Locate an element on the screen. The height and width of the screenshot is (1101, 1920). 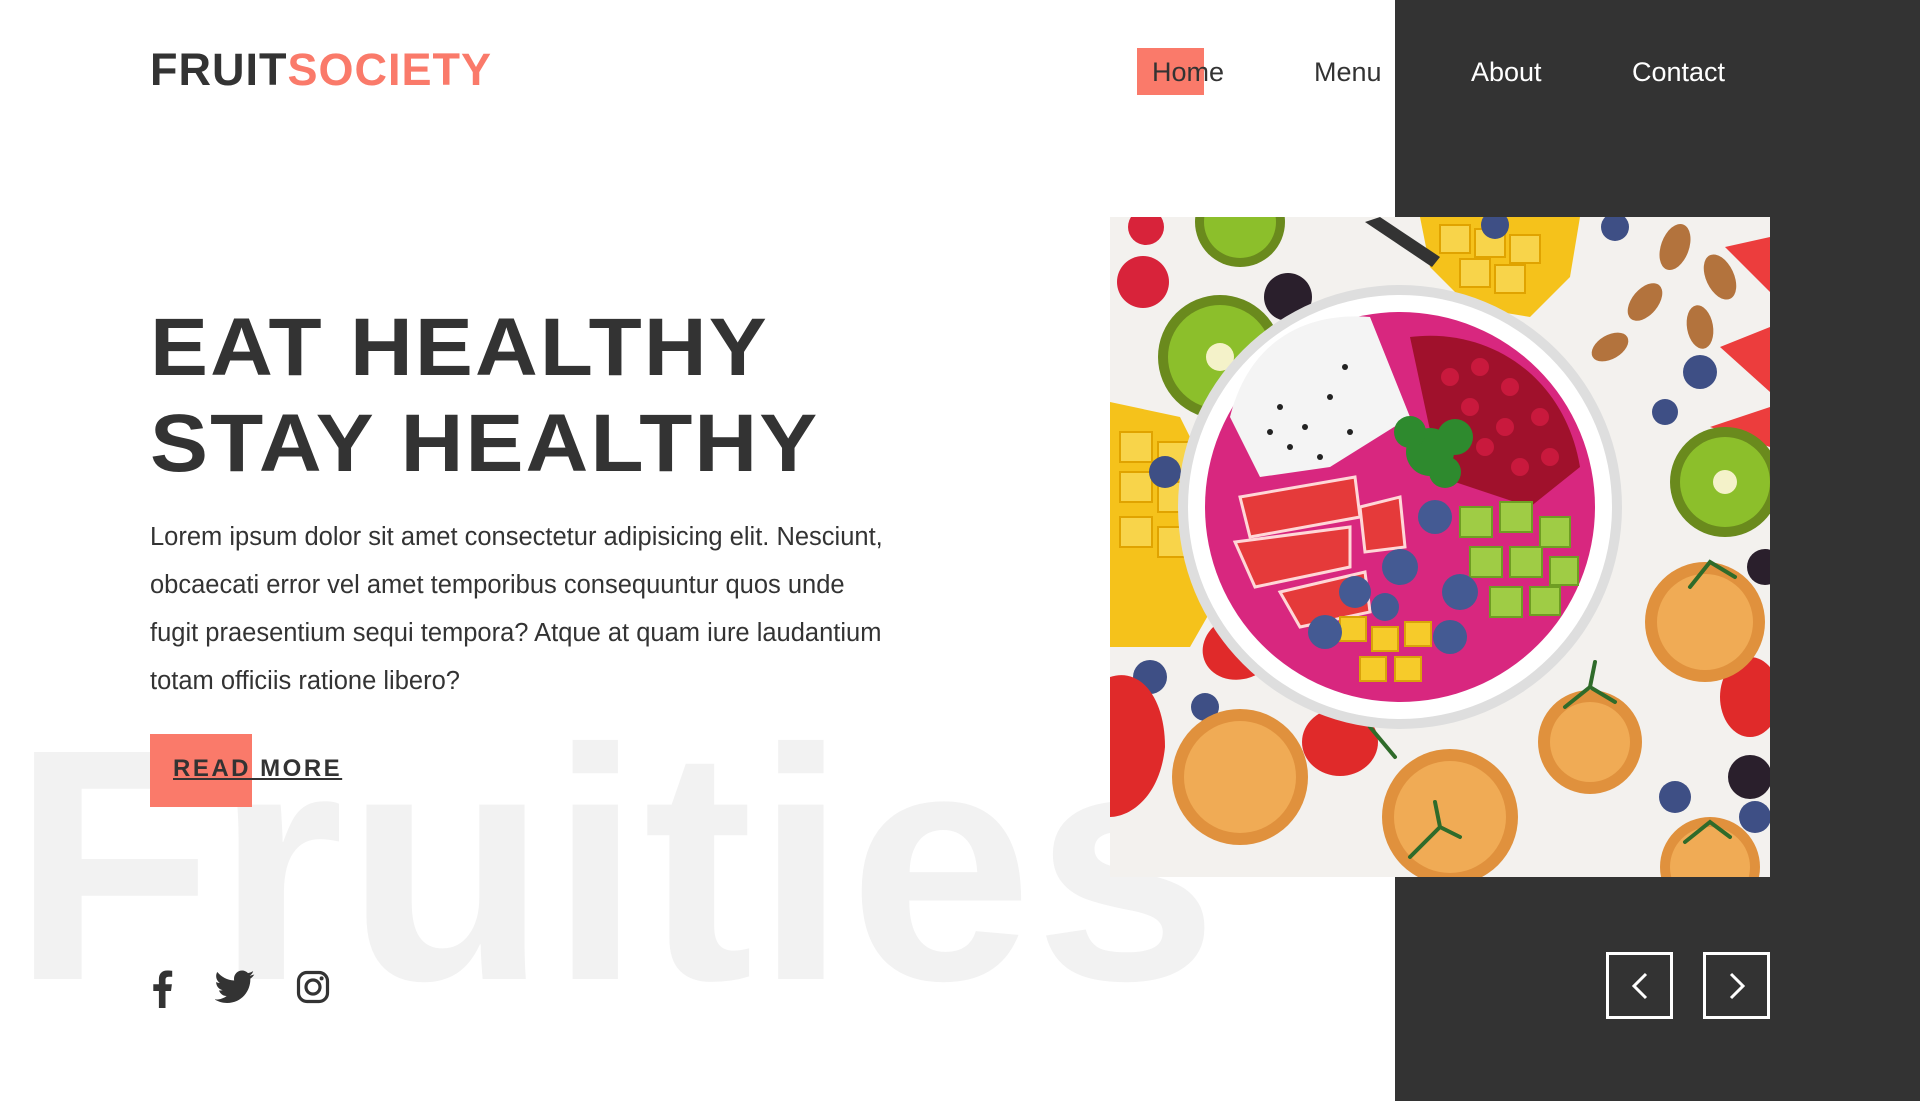
instagram-icon is located at coordinates (313, 987).